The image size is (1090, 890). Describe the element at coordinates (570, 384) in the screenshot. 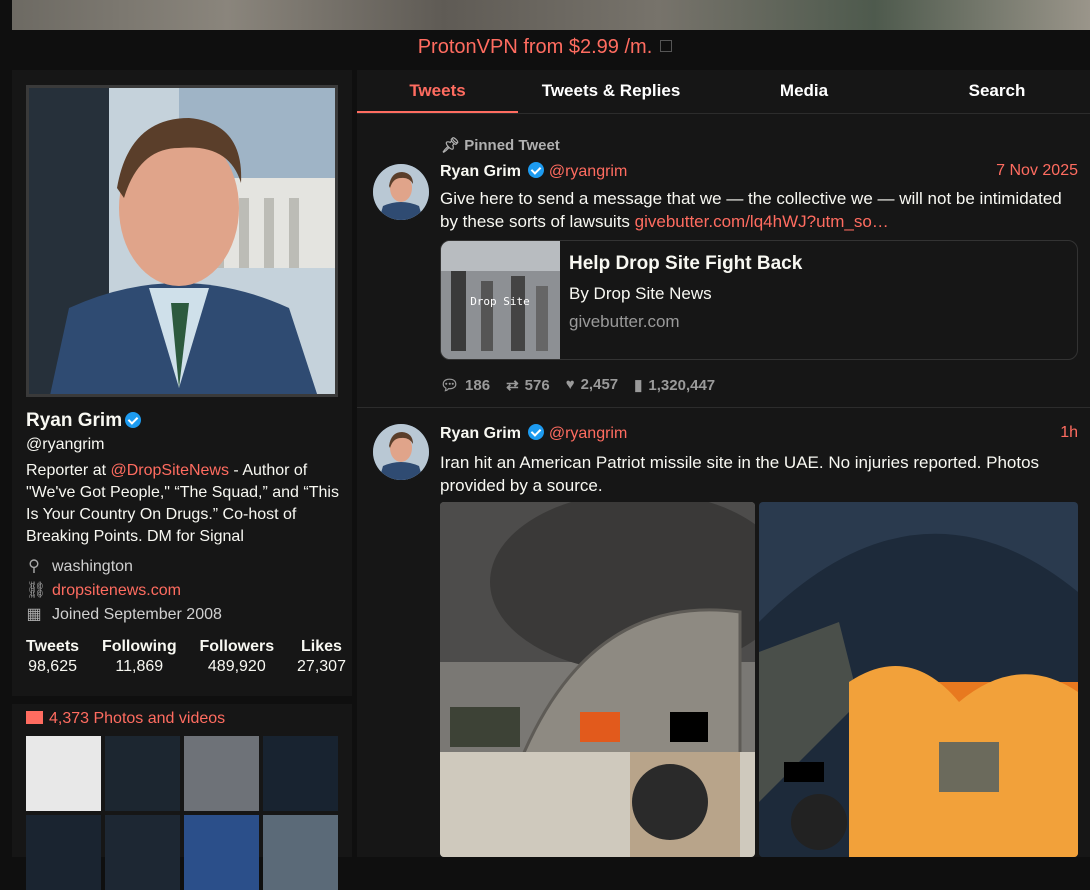

I see `heart-icon: ♥` at that location.